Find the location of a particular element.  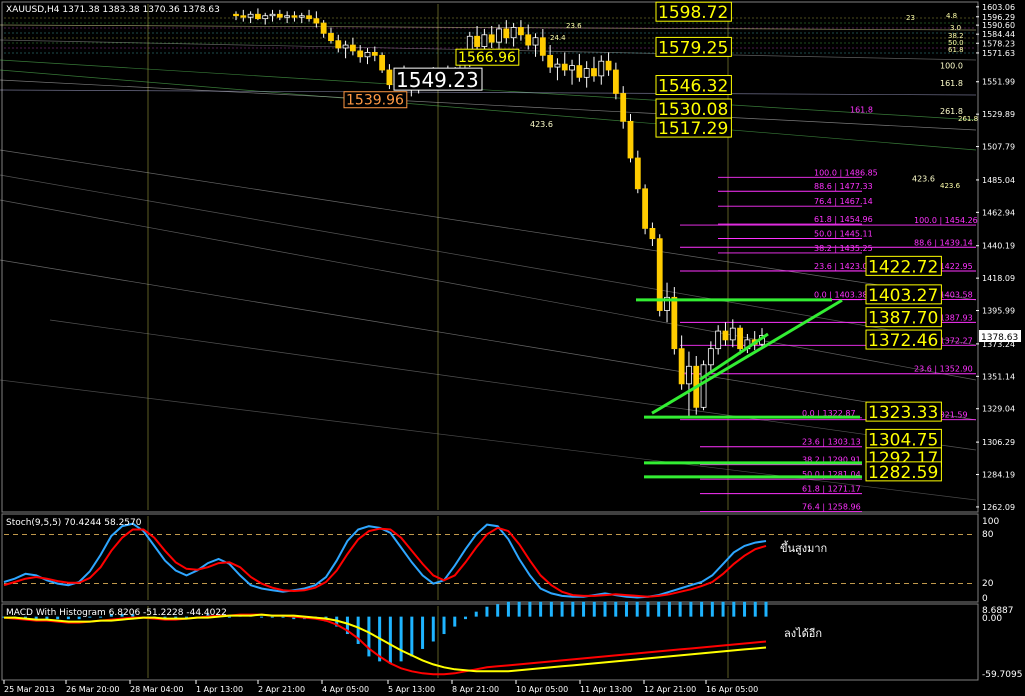

fib-c-label-1: 23.6 | 1303.13 is located at coordinates (831, 442).